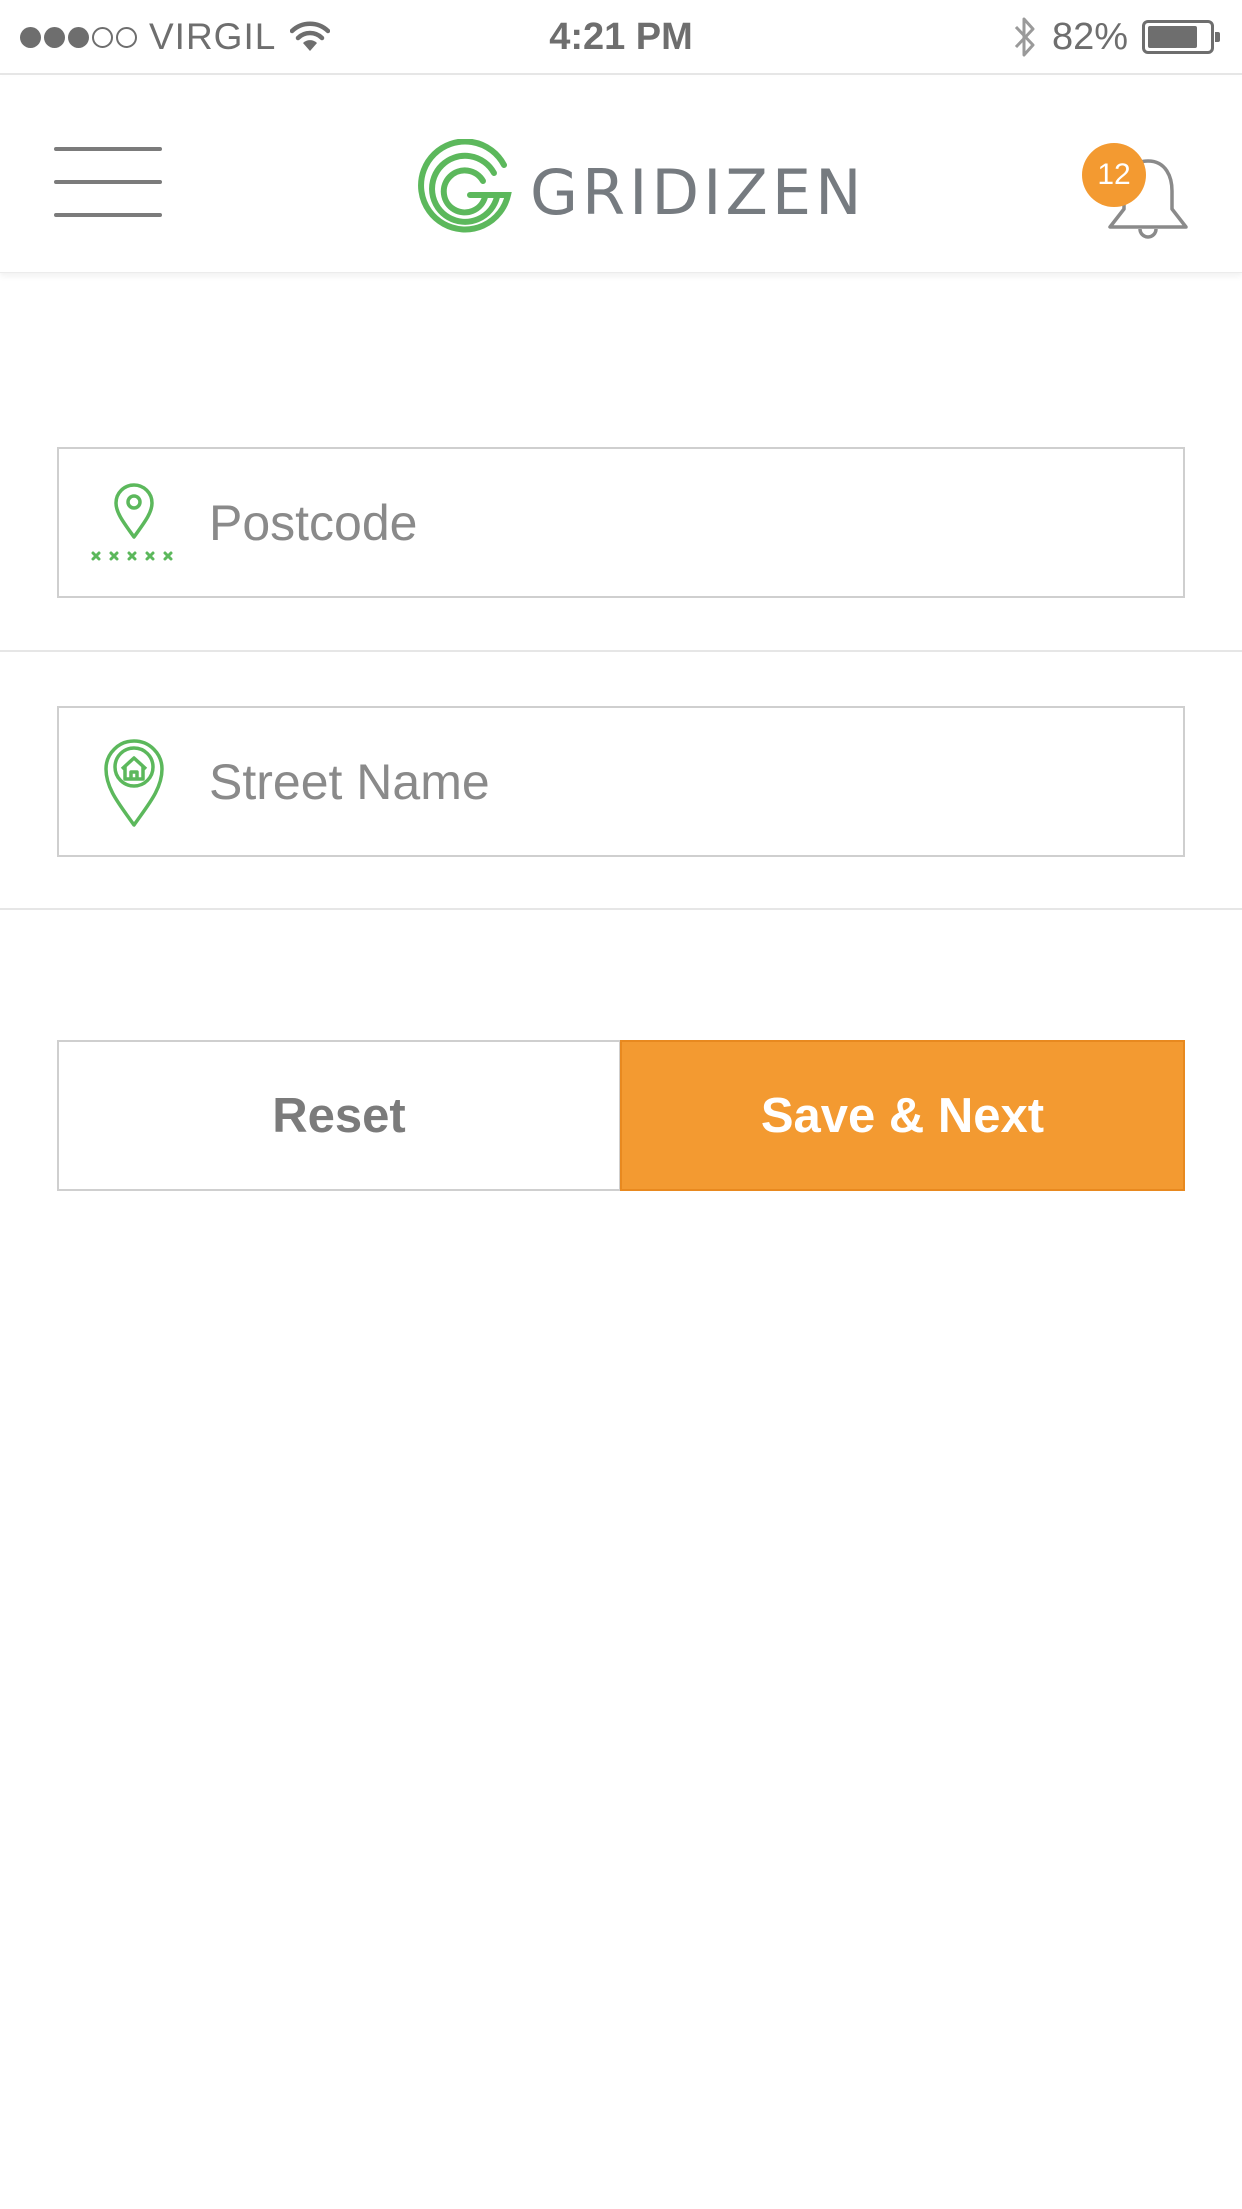 This screenshot has width=1242, height=2209. What do you see at coordinates (698, 192) in the screenshot?
I see `logo-text: GRIDIZEN` at bounding box center [698, 192].